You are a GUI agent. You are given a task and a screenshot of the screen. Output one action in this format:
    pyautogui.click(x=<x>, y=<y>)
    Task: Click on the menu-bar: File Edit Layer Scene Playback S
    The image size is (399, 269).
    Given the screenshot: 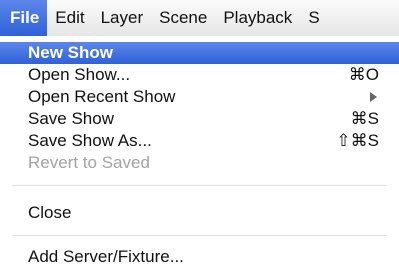 What is the action you would take?
    pyautogui.click(x=199, y=18)
    